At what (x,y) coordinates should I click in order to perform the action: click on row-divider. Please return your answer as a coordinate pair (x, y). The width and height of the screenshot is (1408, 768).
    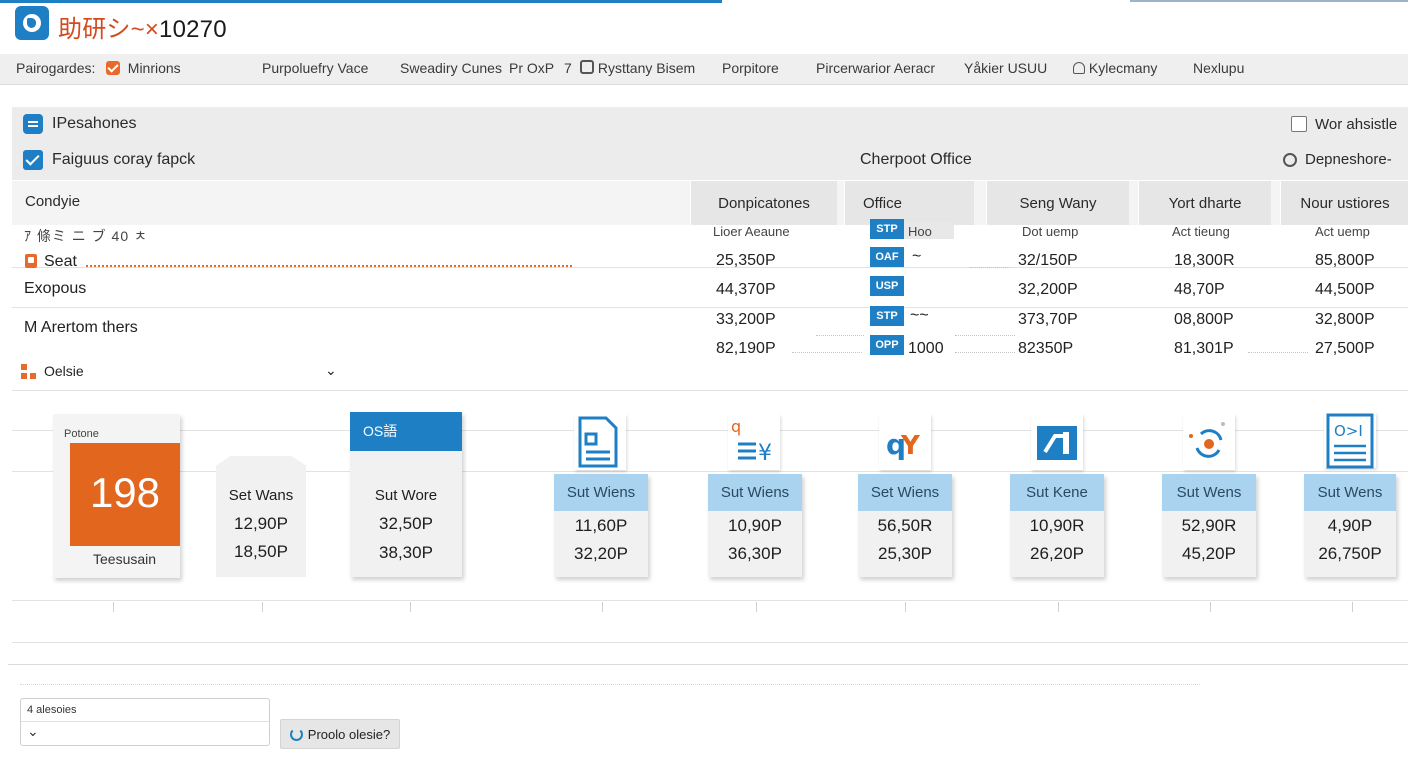
    Looking at the image, I should click on (710, 307).